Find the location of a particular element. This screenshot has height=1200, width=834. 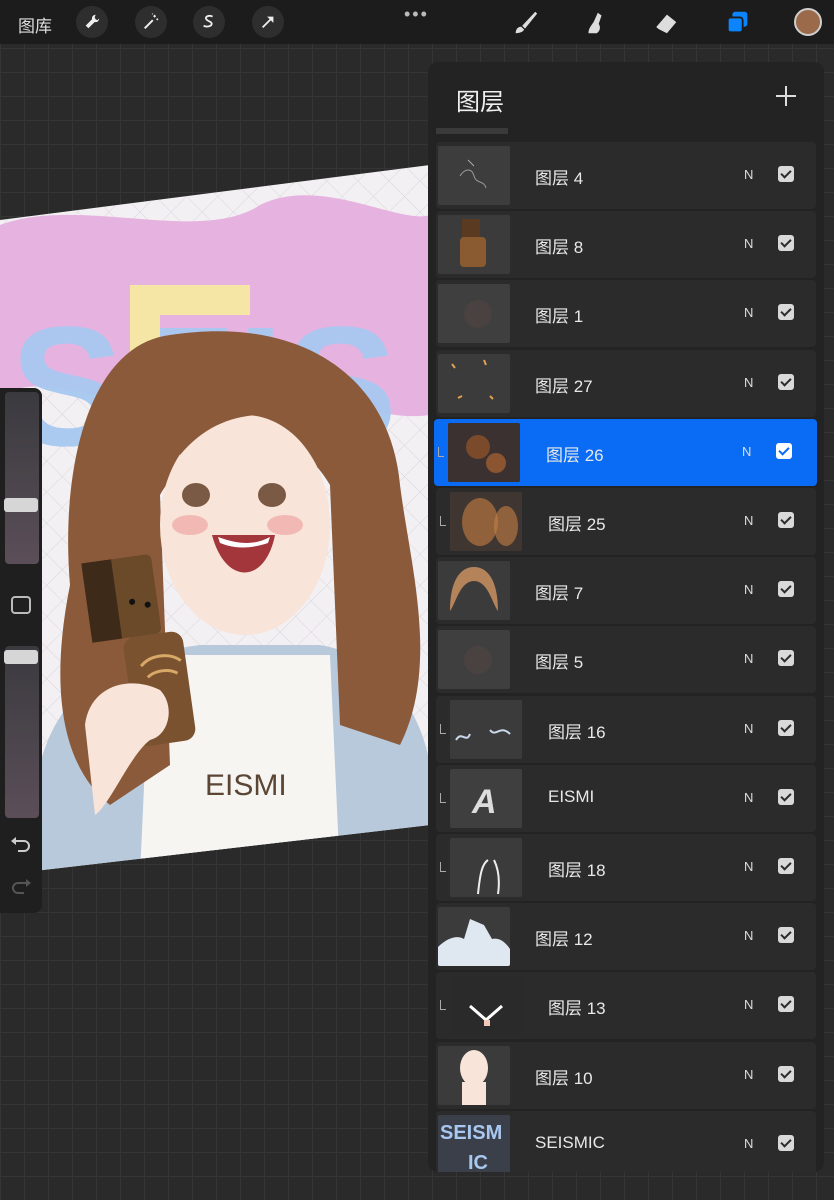

layer-name: 图层 1 is located at coordinates (559, 314).